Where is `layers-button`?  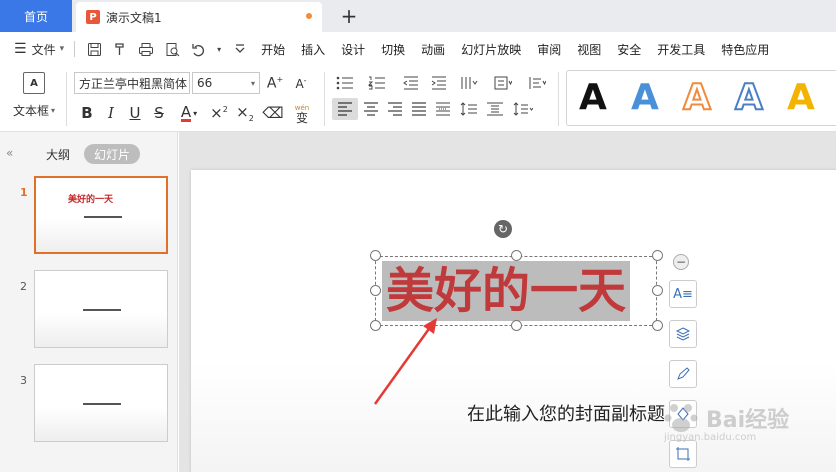 layers-button is located at coordinates (683, 334).